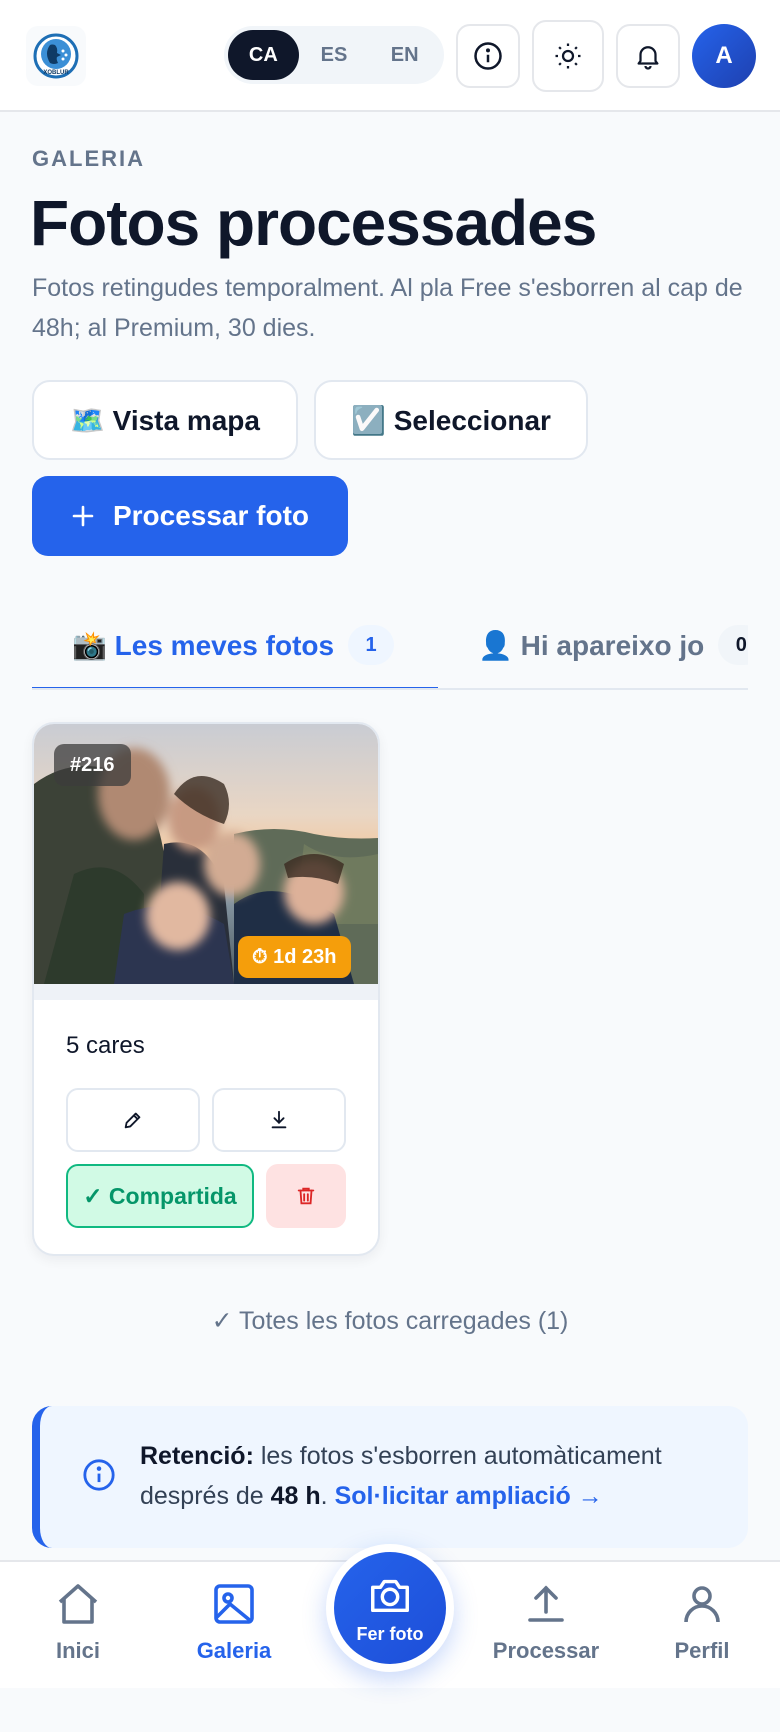  What do you see at coordinates (546, 1603) in the screenshot?
I see `upload-icon` at bounding box center [546, 1603].